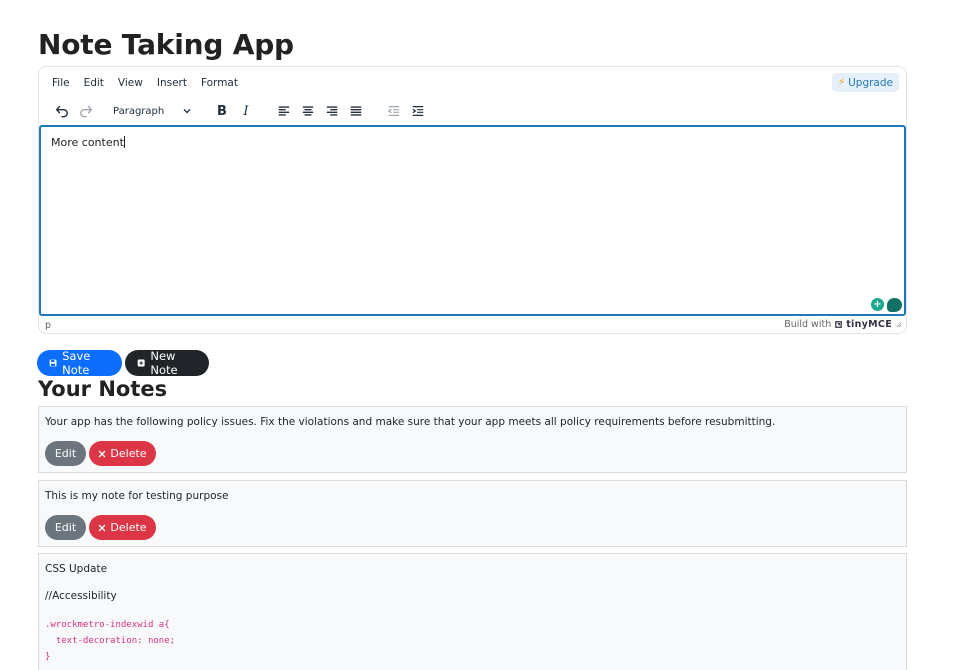  I want to click on outdent-icon, so click(393, 111).